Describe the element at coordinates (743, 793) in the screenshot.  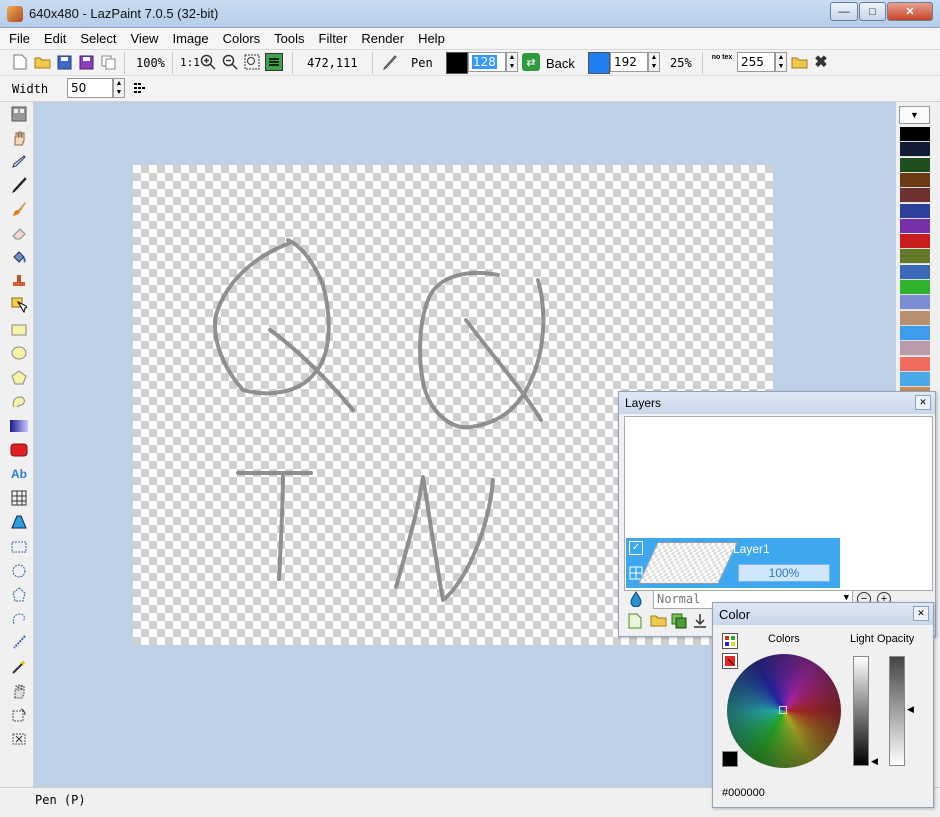
I see `color-hex-value: #000000` at that location.